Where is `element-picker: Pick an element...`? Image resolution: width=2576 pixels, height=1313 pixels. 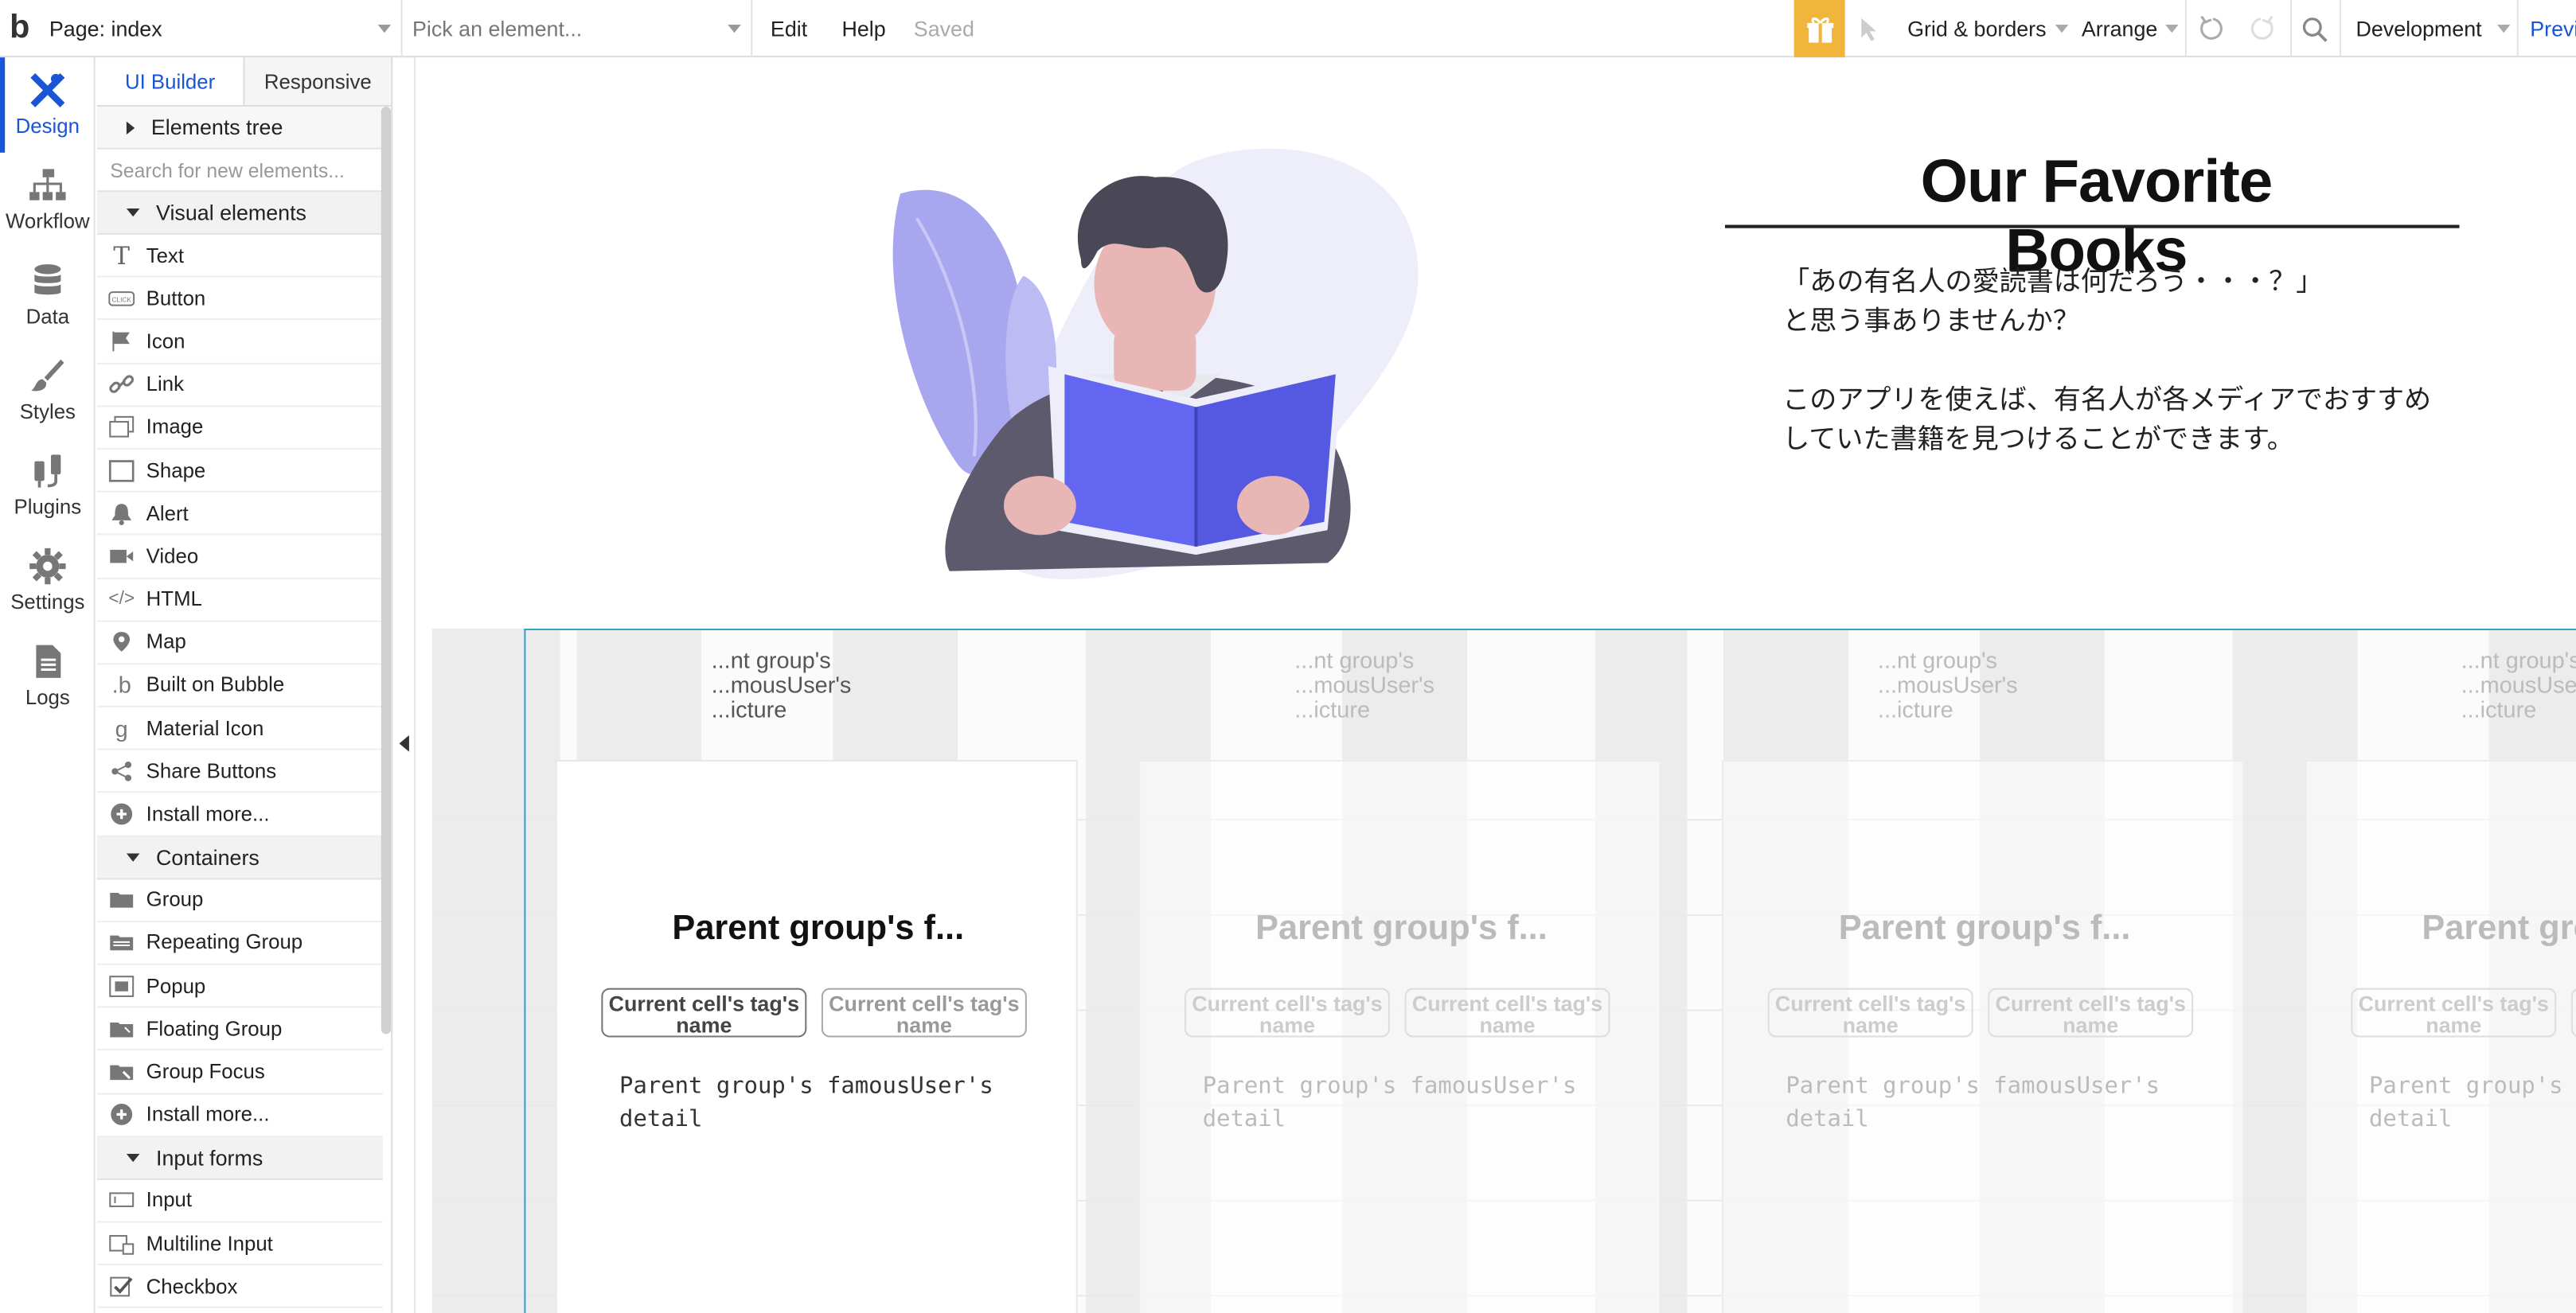 element-picker: Pick an element... is located at coordinates (578, 29).